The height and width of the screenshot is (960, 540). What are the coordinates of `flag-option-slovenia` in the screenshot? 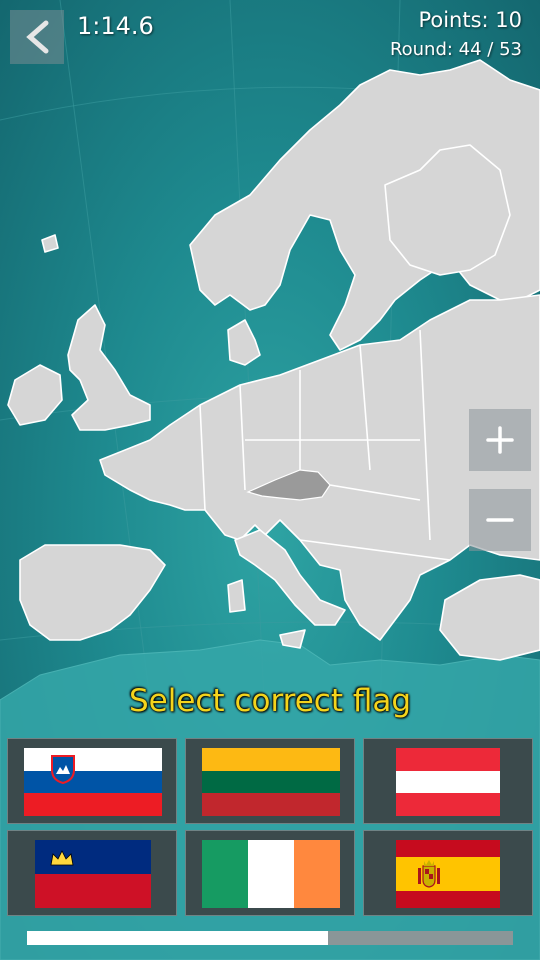 It's located at (92, 781).